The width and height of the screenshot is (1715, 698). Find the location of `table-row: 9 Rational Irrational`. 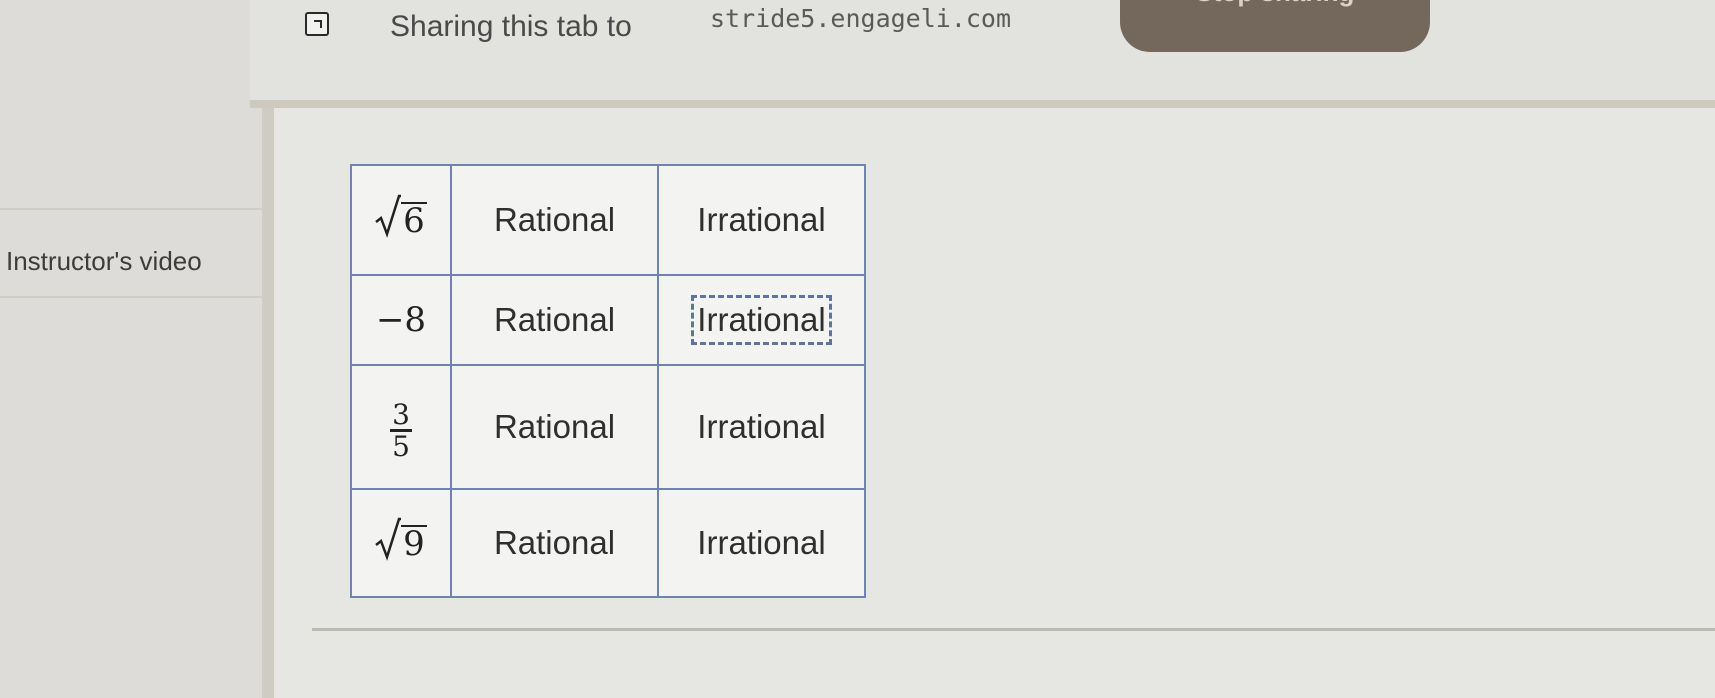

table-row: 9 Rational Irrational is located at coordinates (608, 543).